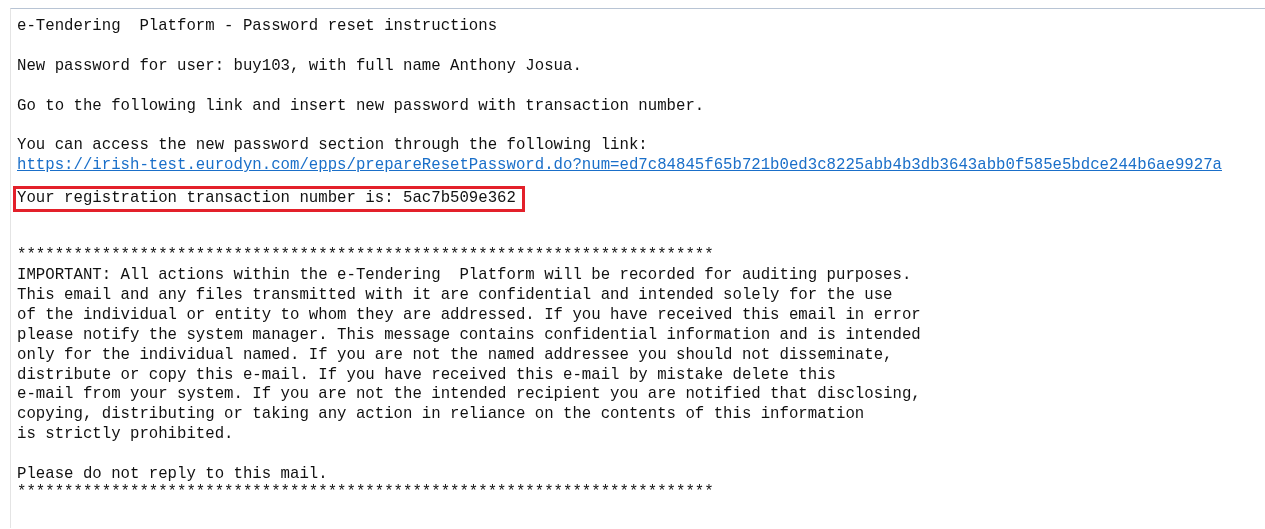  Describe the element at coordinates (258, 27) in the screenshot. I see `email-subject-line: e-Tendering Platform - Password reset instructions` at that location.